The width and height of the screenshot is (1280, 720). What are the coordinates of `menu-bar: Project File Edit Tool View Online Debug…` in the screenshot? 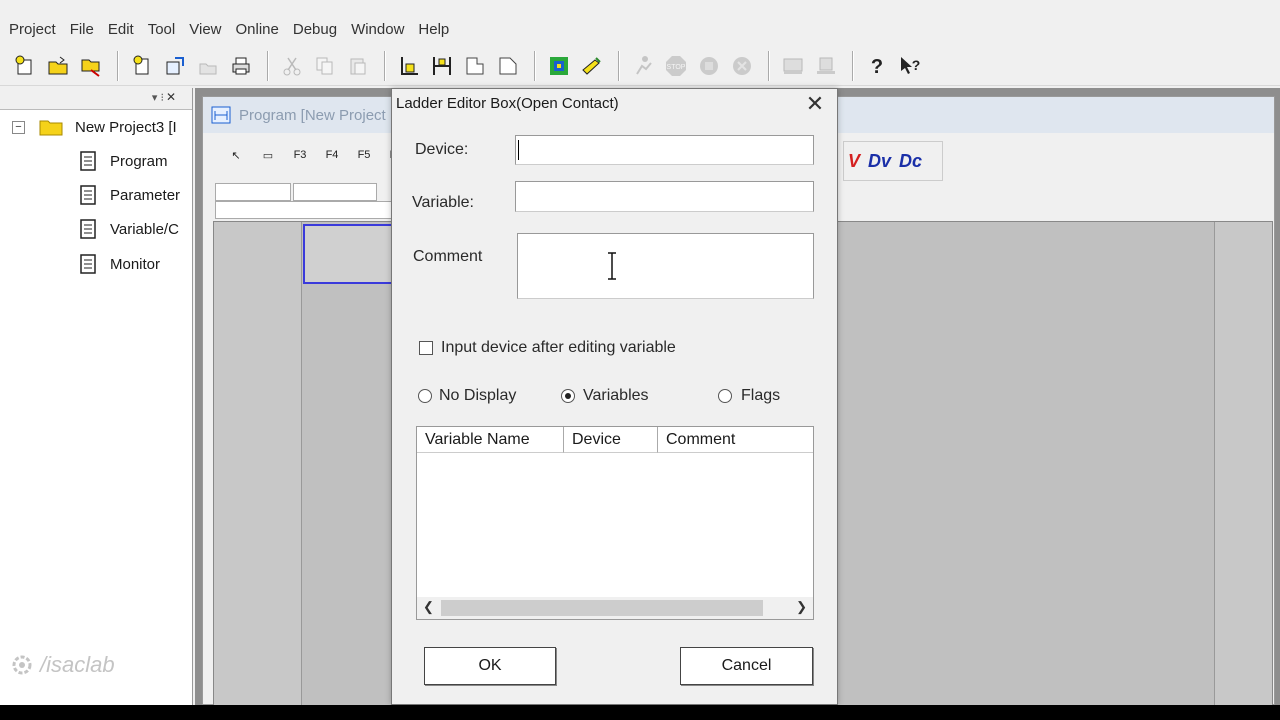 It's located at (640, 29).